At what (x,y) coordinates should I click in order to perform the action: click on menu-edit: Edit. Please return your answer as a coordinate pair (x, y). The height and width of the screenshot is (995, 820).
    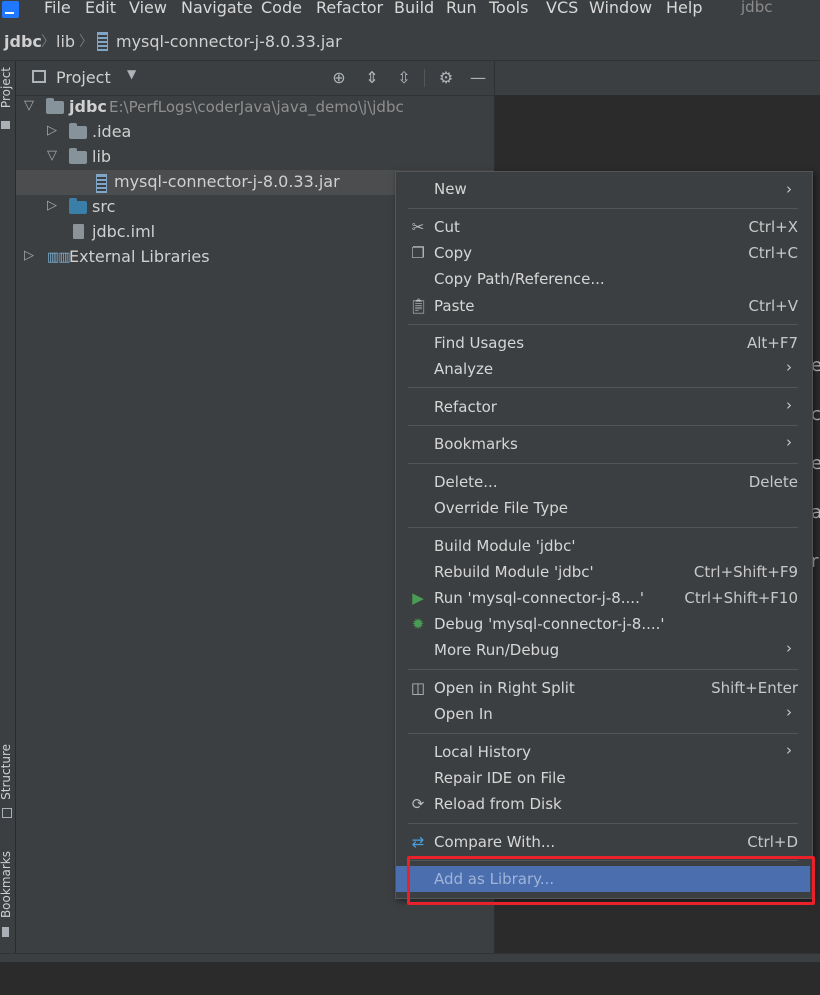
    Looking at the image, I should click on (100, 8).